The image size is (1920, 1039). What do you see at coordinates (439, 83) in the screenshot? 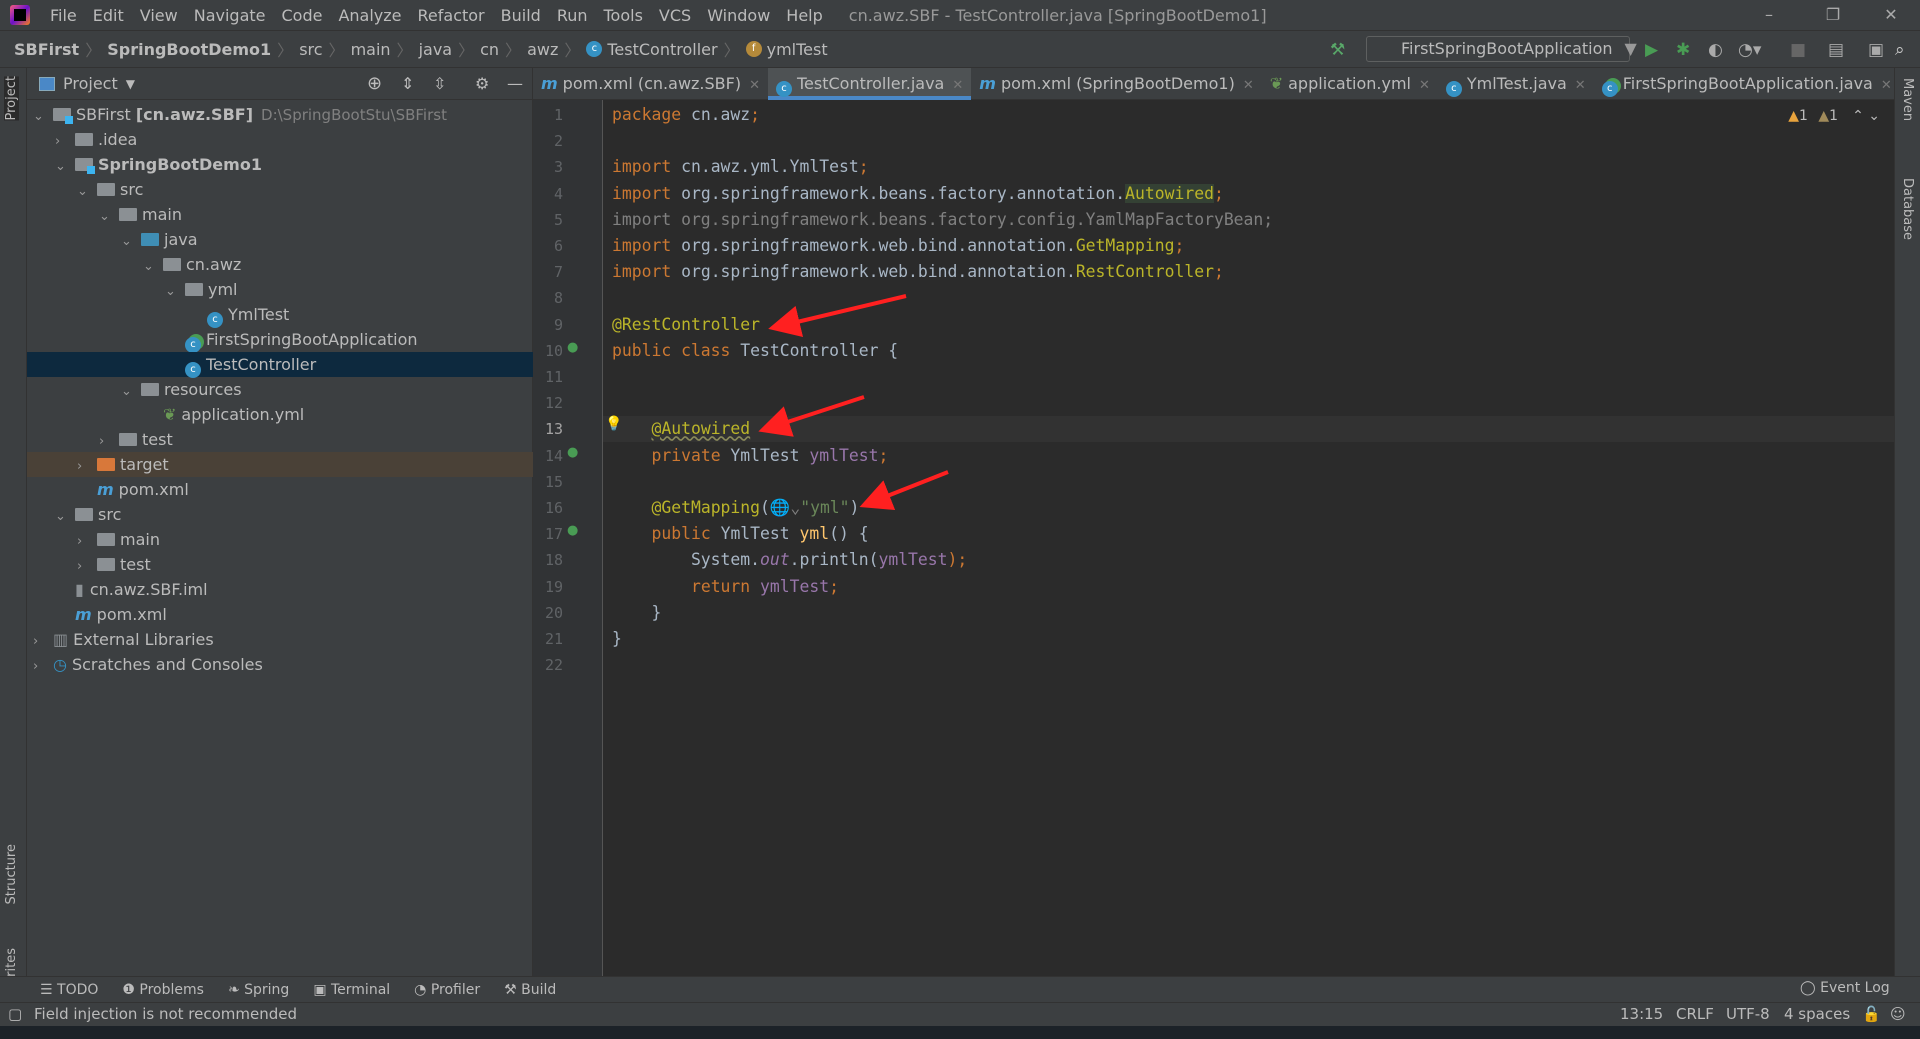
I see `collapse-all-icon: ⇳` at bounding box center [439, 83].